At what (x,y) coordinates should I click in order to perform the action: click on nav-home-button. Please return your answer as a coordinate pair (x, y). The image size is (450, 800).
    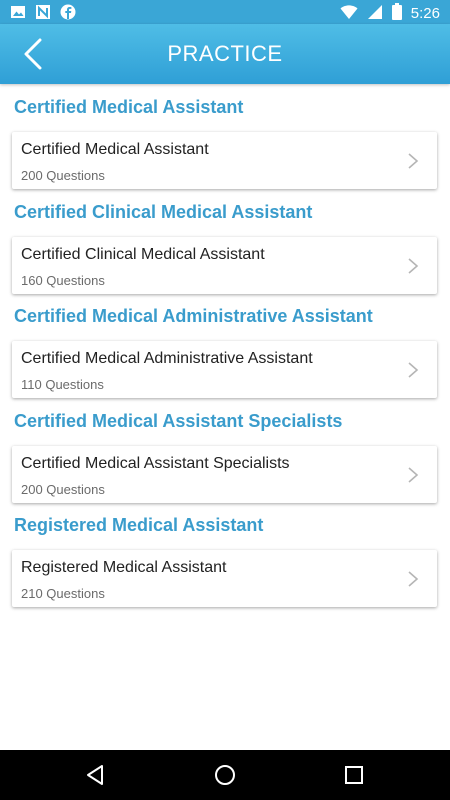
    Looking at the image, I should click on (225, 775).